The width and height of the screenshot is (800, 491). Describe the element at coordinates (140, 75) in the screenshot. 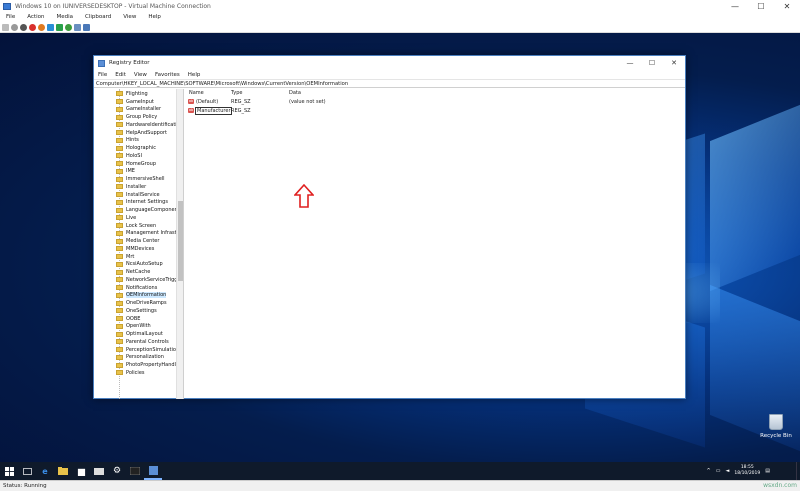

I see `registry-menu-view: View` at that location.